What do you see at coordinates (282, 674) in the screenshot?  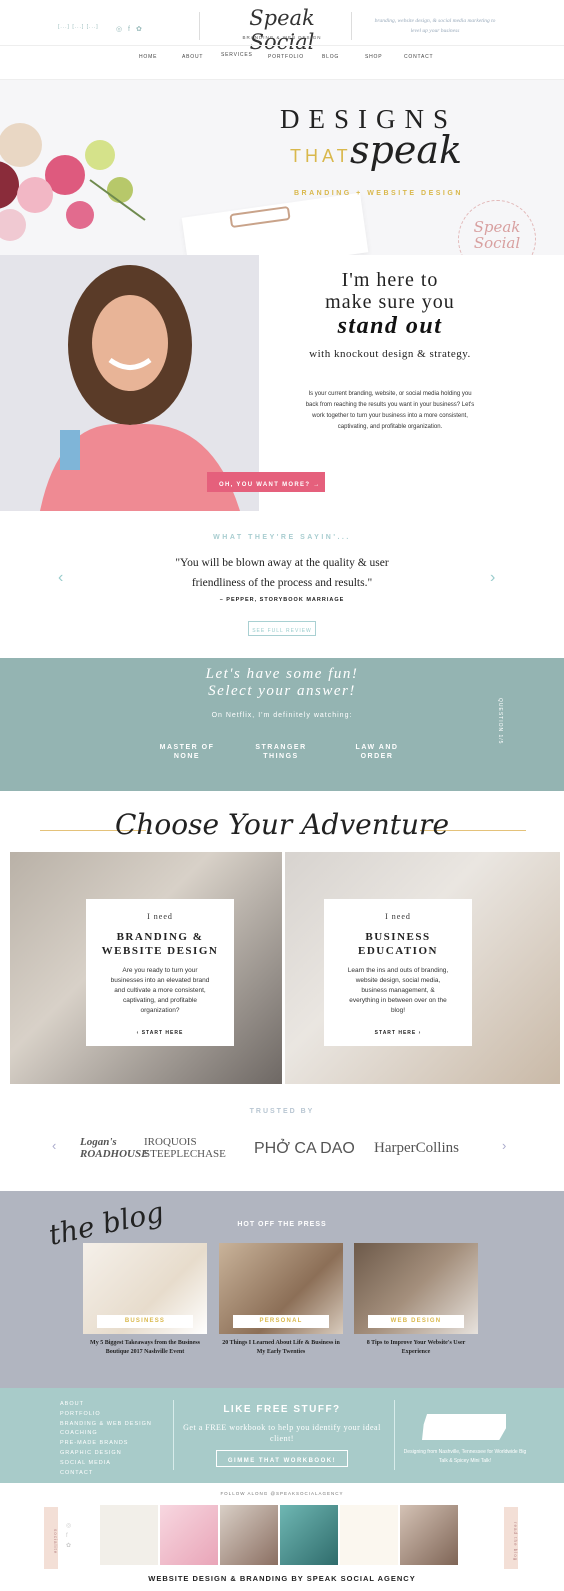 I see `quiz-heading-line1: Let's have some fun!` at bounding box center [282, 674].